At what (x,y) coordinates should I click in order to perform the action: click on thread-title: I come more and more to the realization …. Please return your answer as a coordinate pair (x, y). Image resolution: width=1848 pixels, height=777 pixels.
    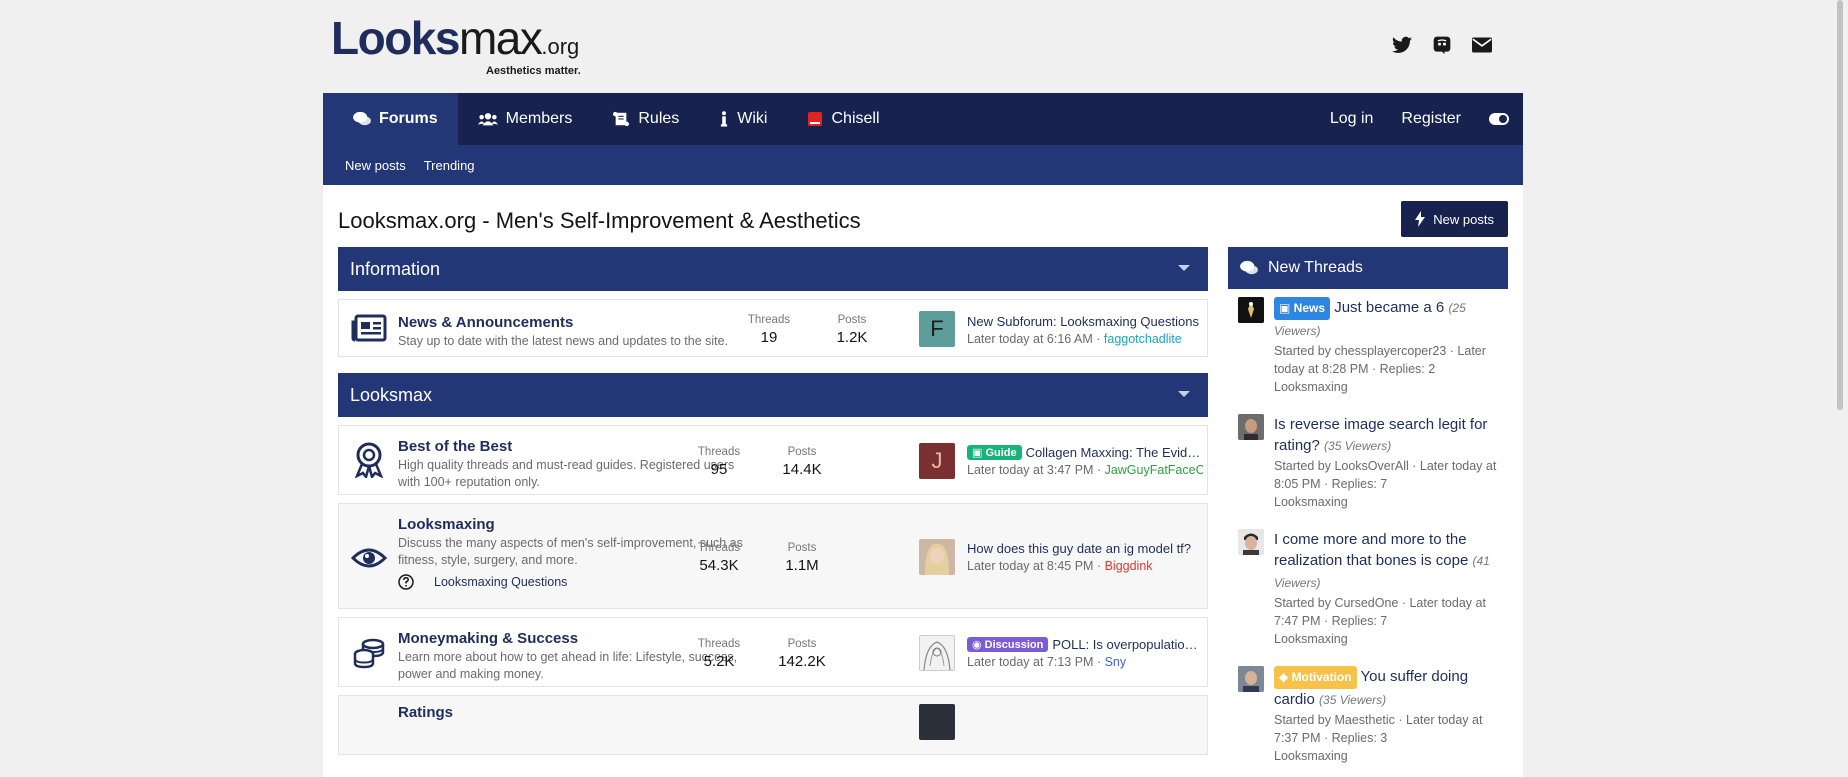
    Looking at the image, I should click on (1386, 561).